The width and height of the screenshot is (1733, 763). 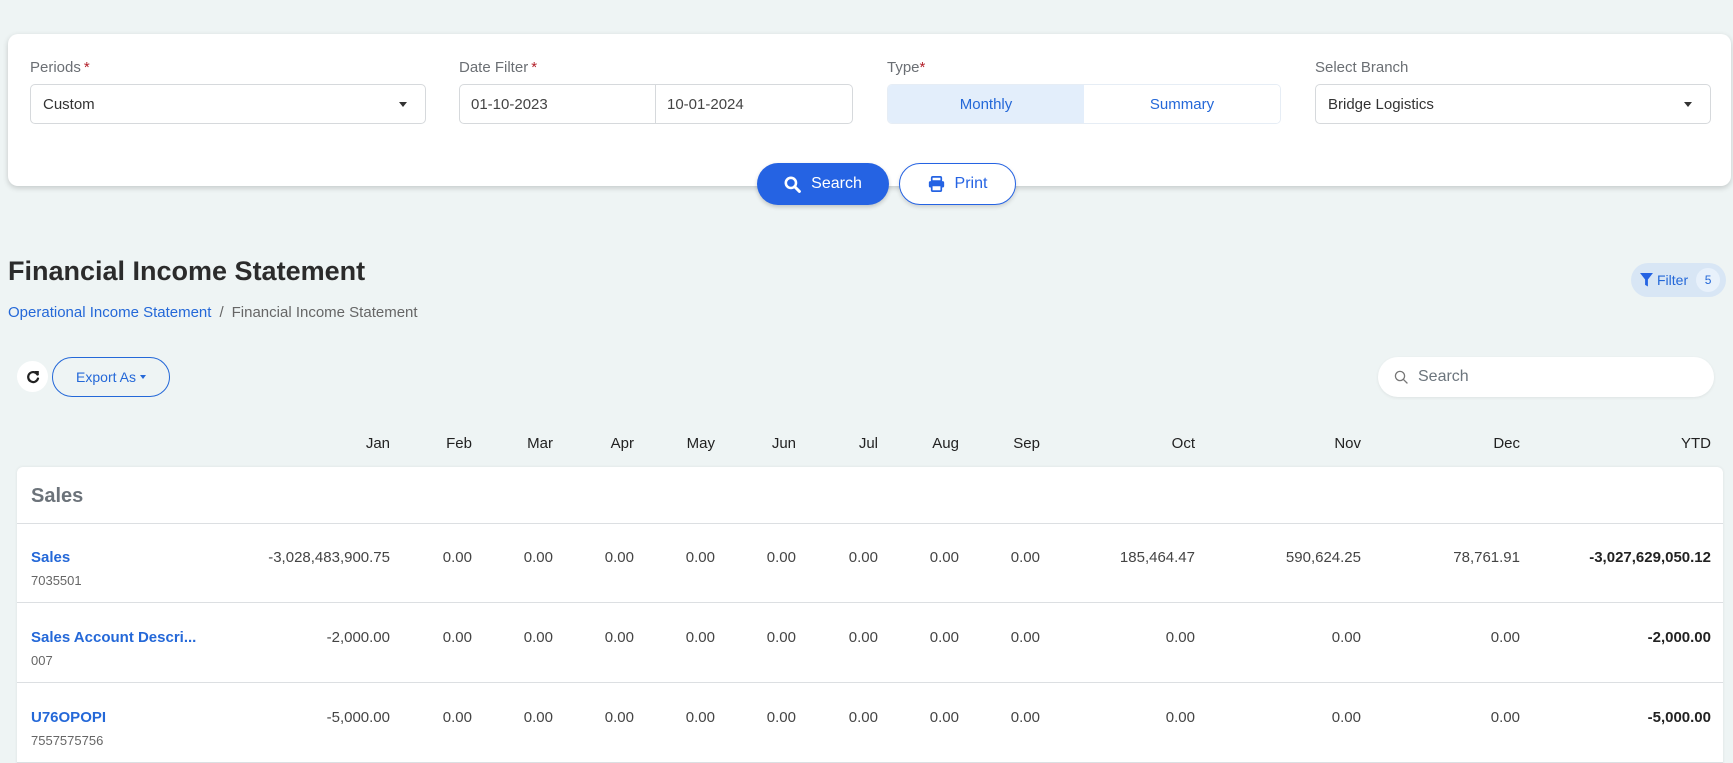 What do you see at coordinates (1026, 443) in the screenshot?
I see `column-header-sep: Sep` at bounding box center [1026, 443].